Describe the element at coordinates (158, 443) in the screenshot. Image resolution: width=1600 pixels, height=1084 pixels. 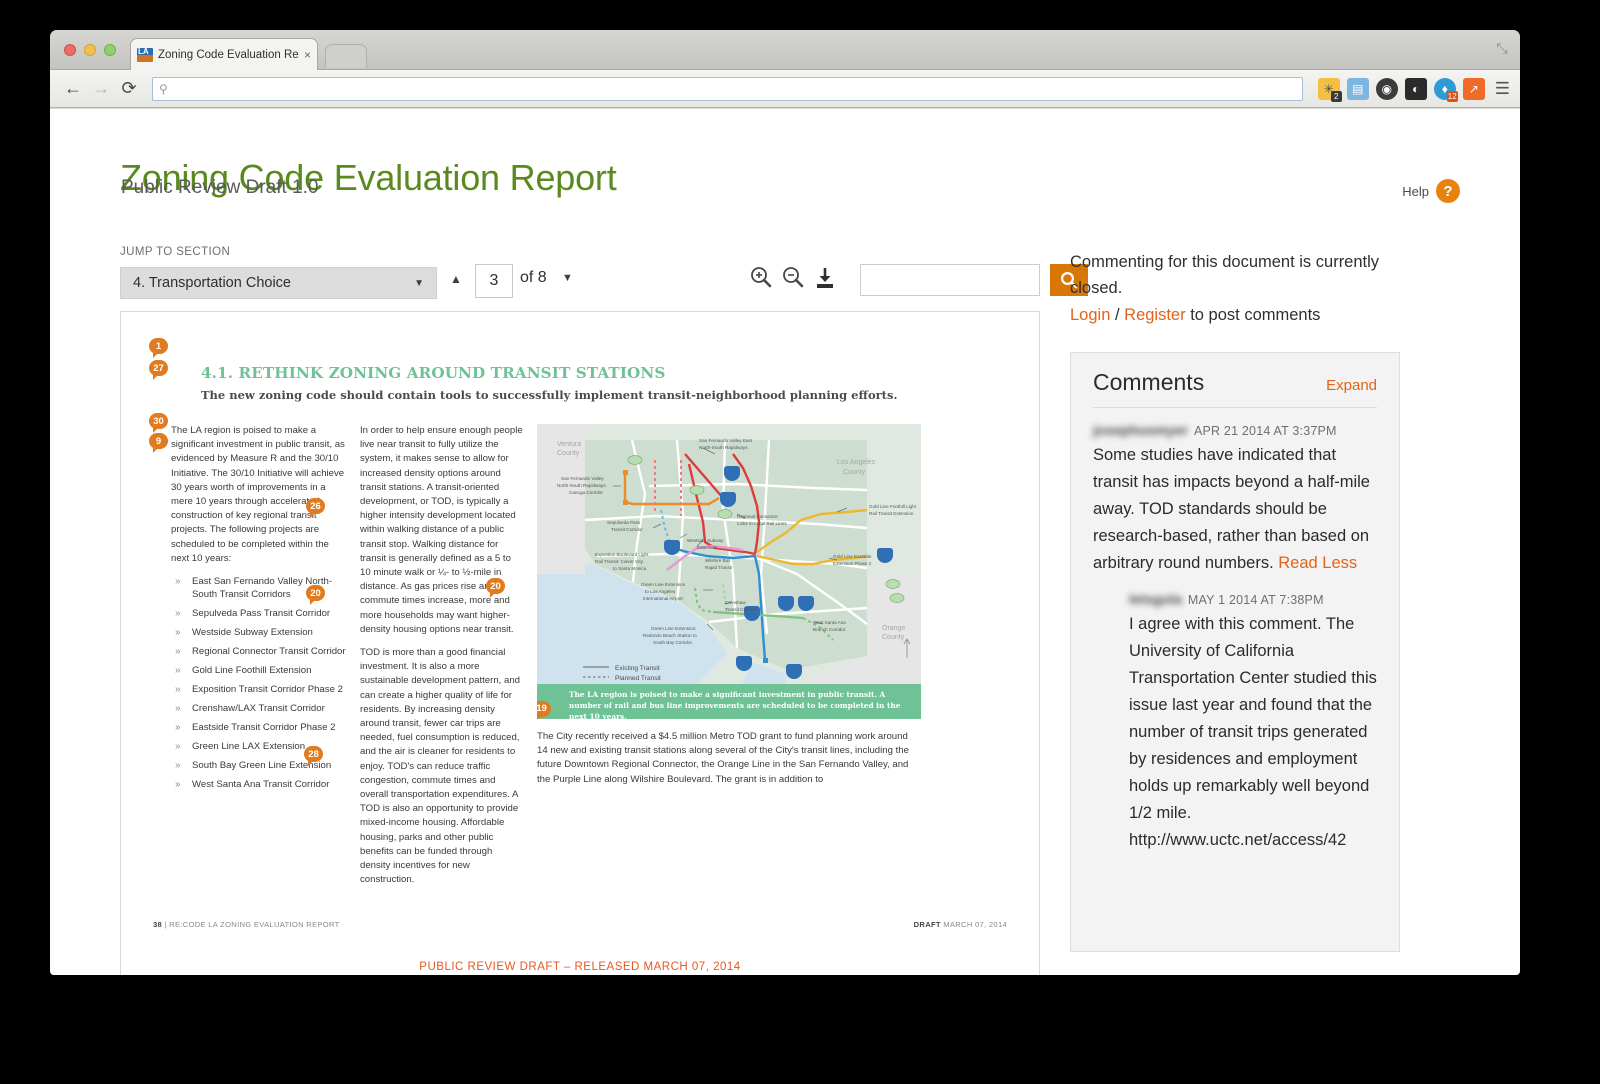
I see `comment-marker: 9` at that location.